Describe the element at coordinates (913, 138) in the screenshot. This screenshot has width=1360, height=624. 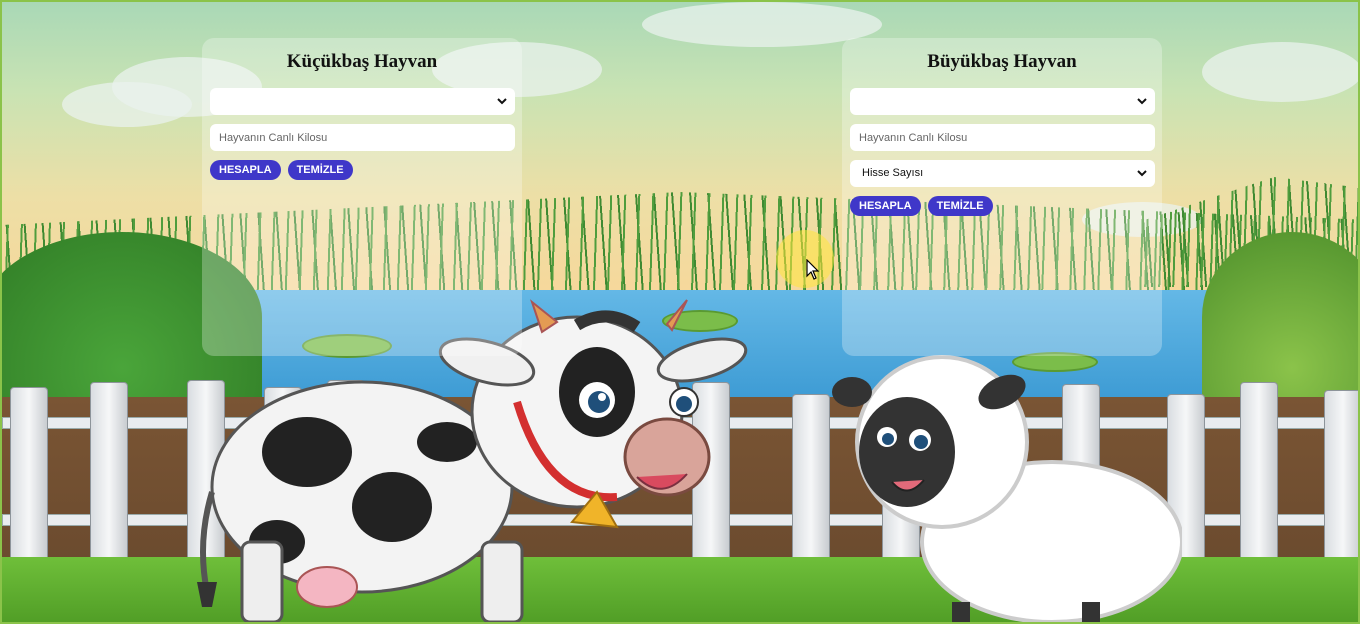
I see `large-weight-placeholder: Hayvanın Canlı Kilosu` at that location.